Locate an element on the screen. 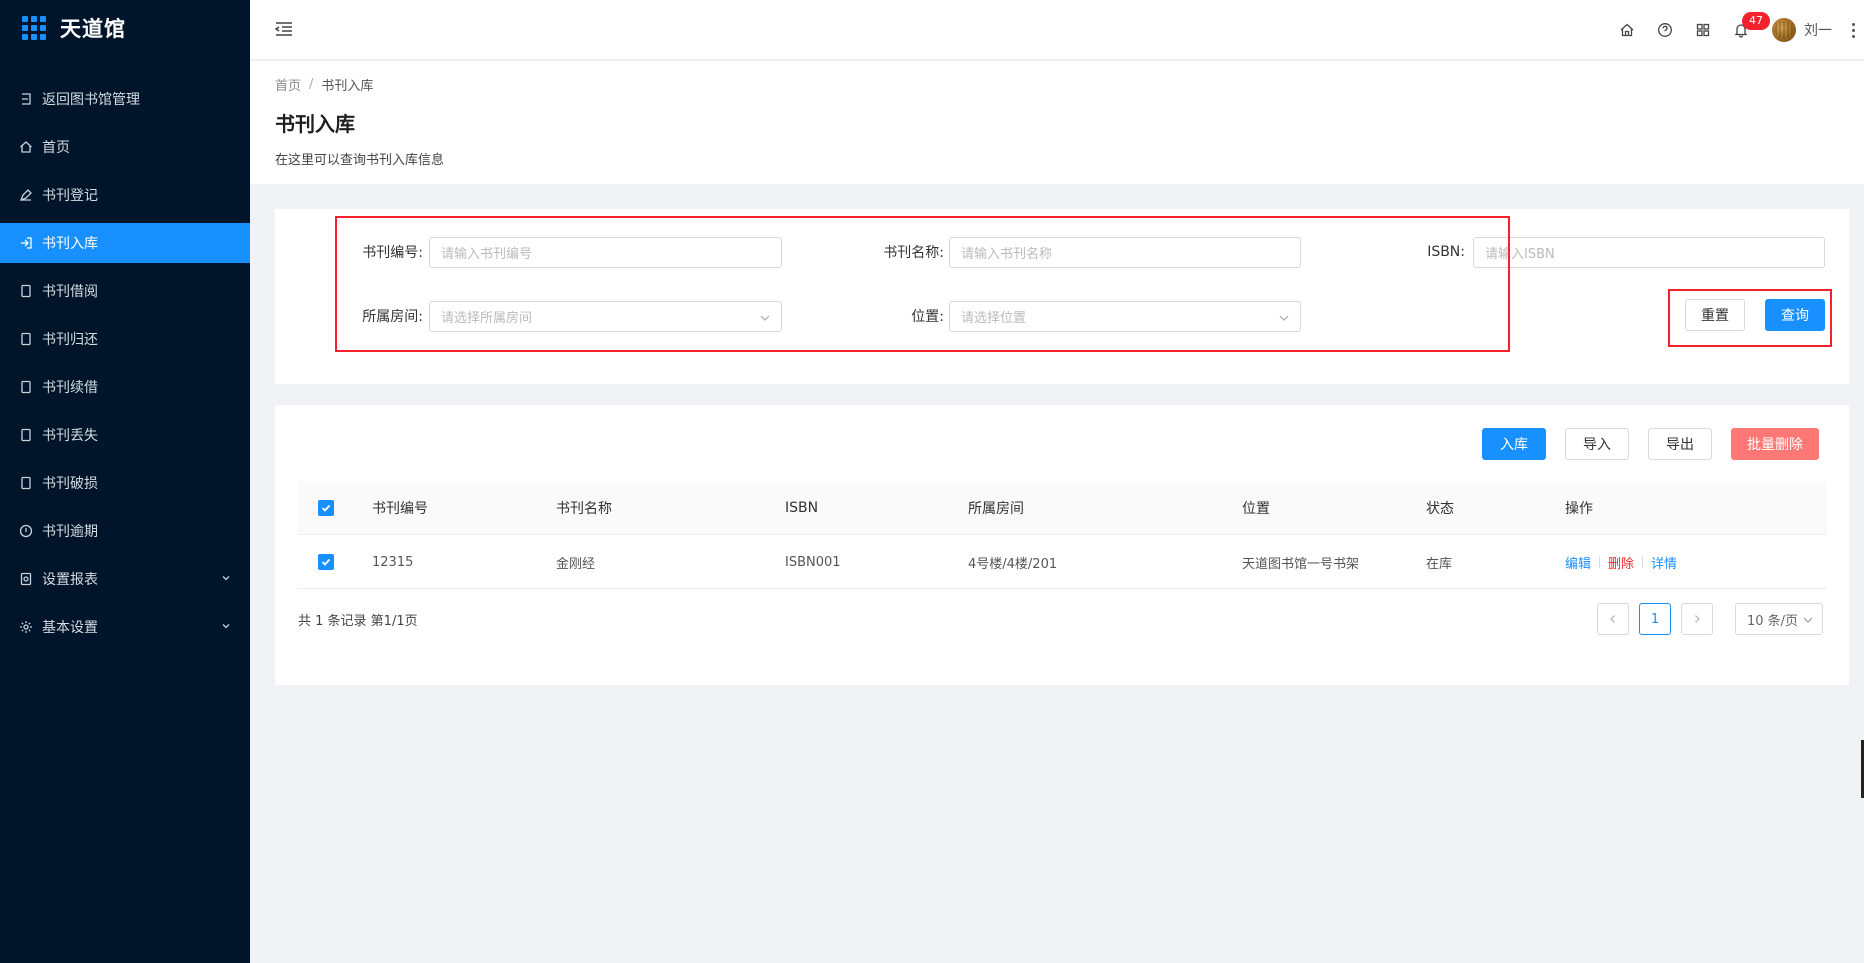 This screenshot has width=1864, height=963. highlight-box-buttons is located at coordinates (1750, 318).